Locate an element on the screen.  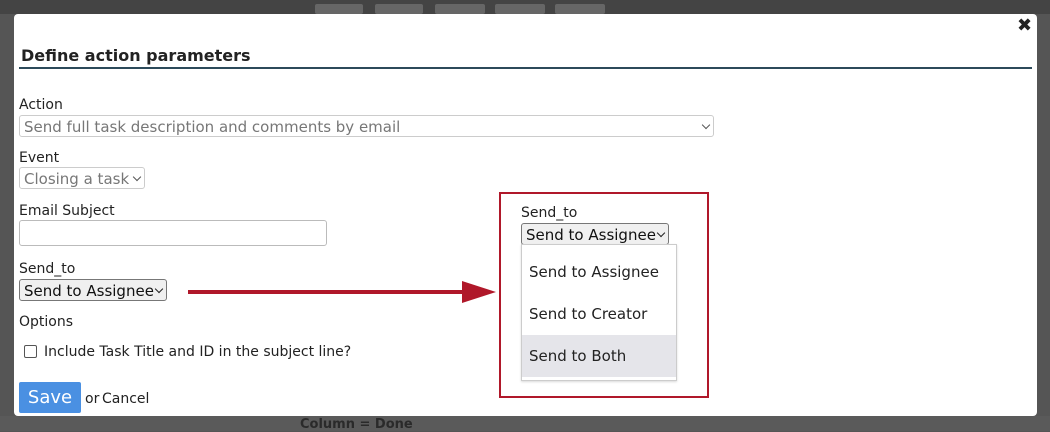
dropdown-option-assignee: Send to Assignee is located at coordinates (599, 272).